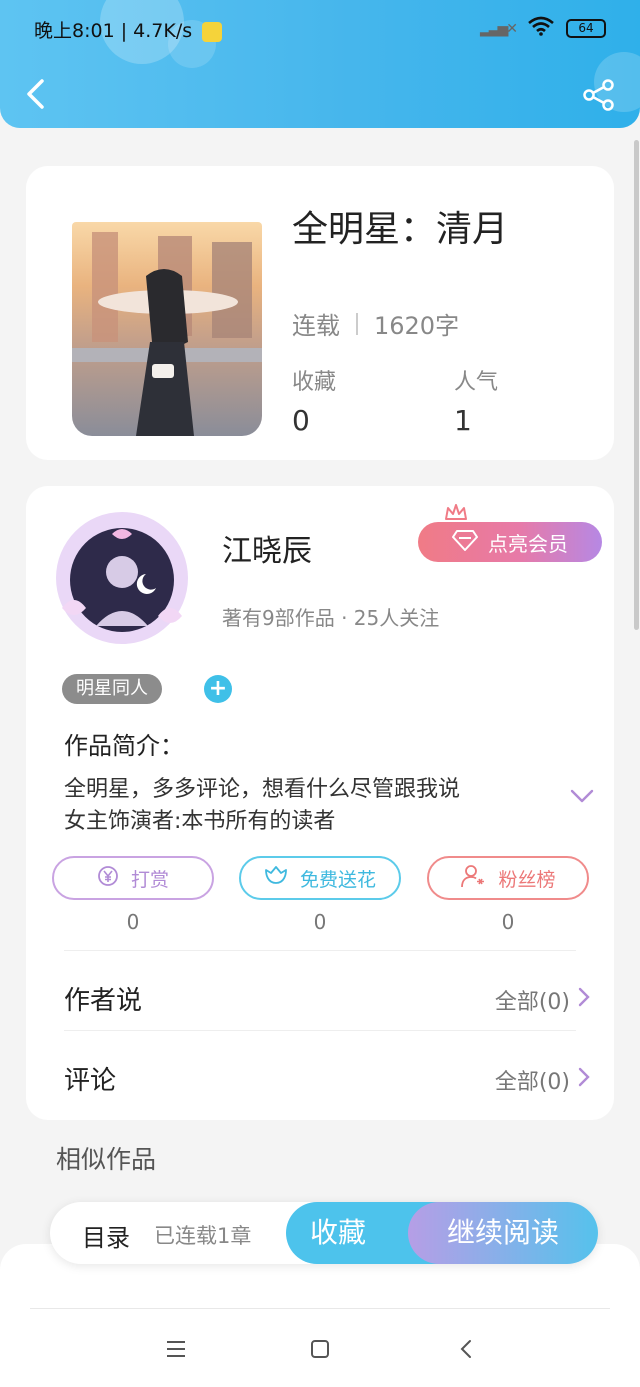  Describe the element at coordinates (465, 542) in the screenshot. I see `diamond-icon` at that location.